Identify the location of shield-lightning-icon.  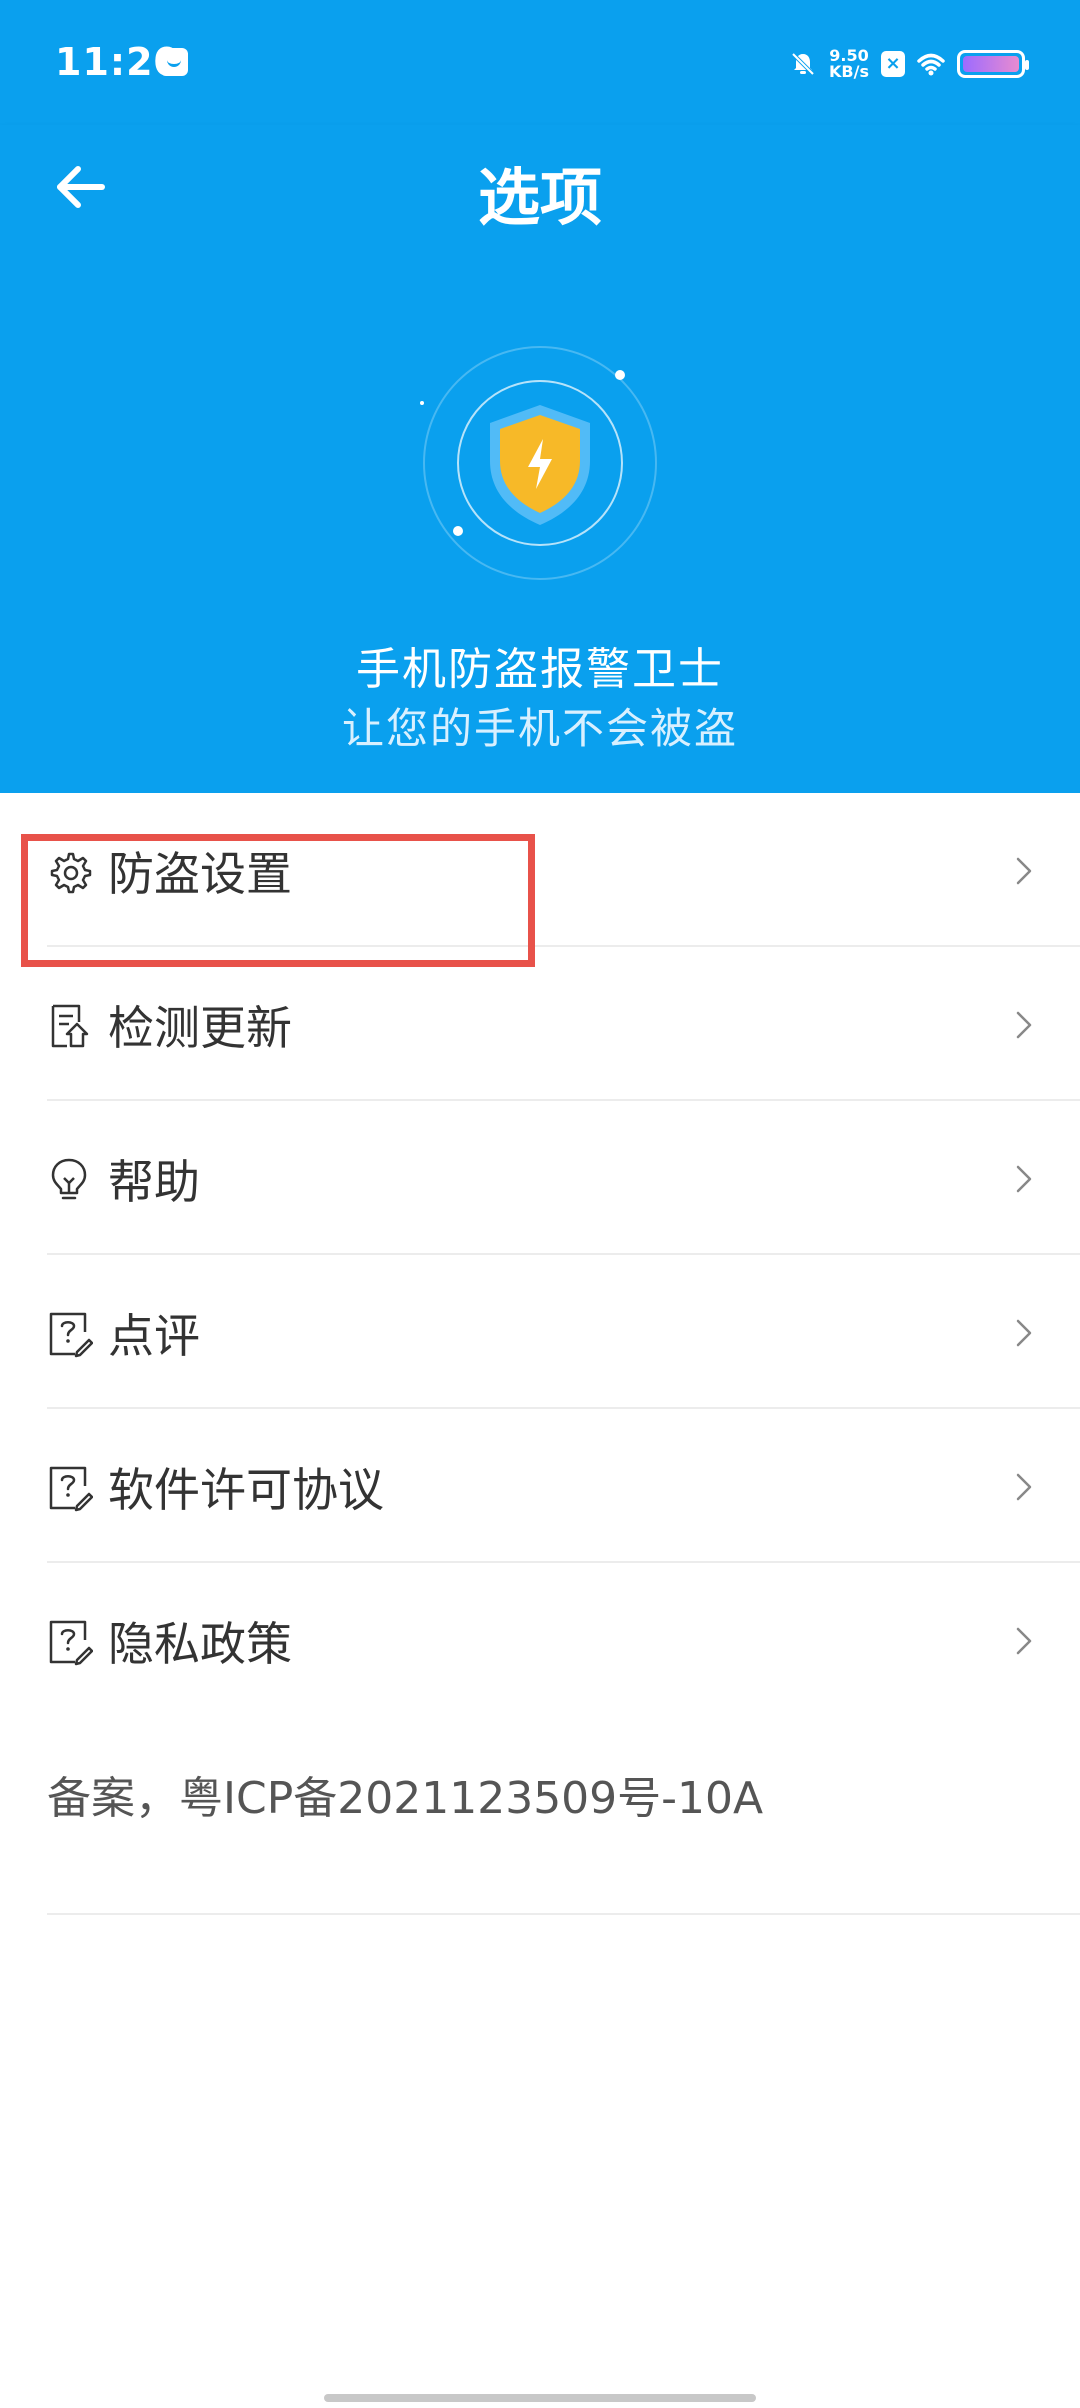
(538, 463).